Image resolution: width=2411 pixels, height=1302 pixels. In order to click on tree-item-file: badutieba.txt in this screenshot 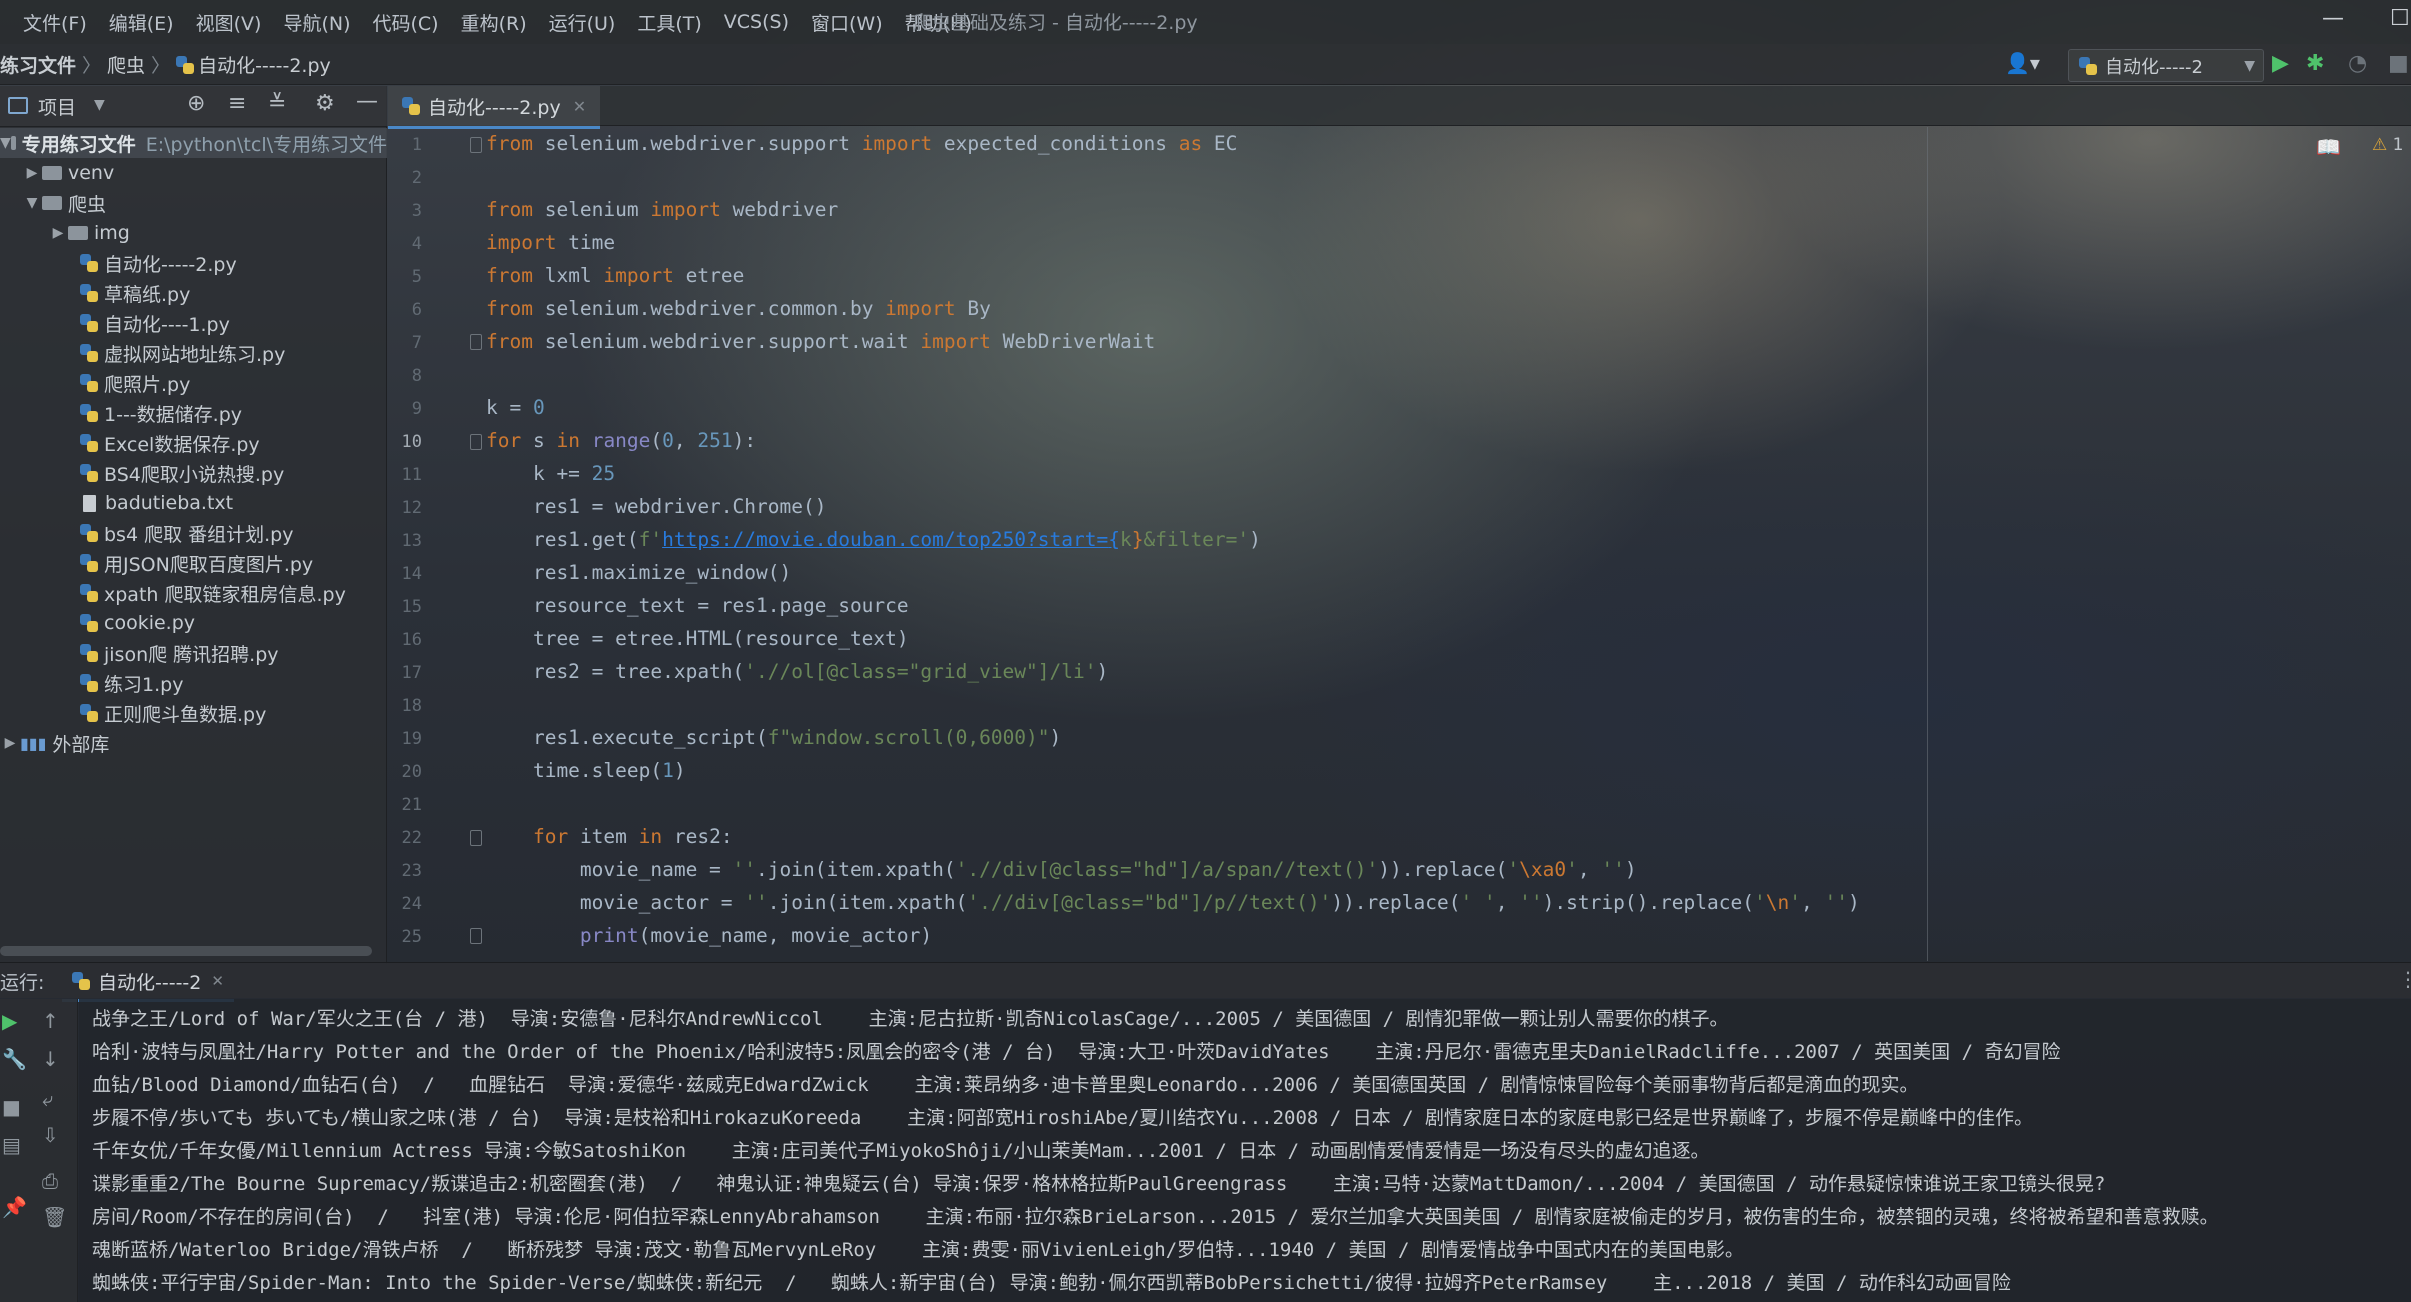, I will do `click(116, 503)`.